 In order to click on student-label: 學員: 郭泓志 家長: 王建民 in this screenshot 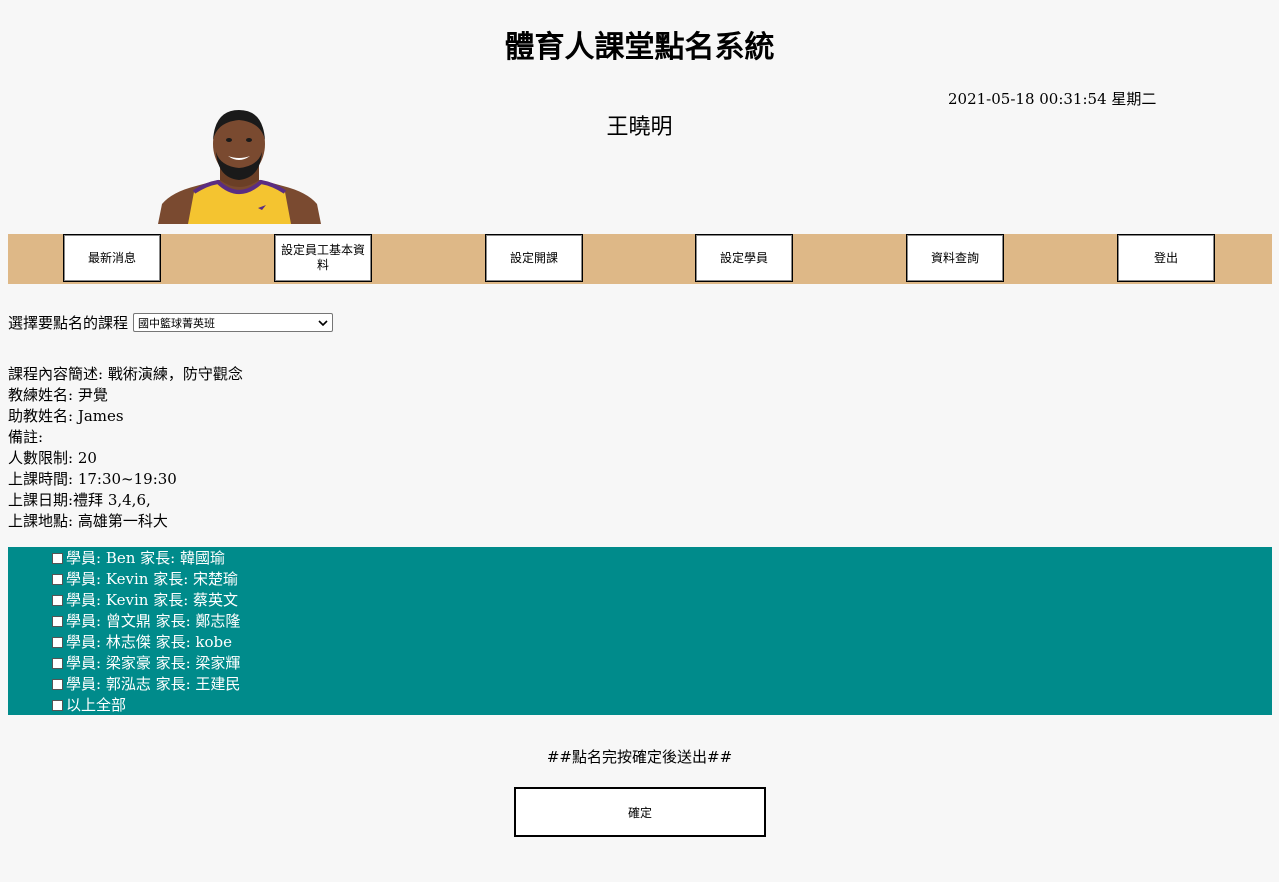, I will do `click(153, 684)`.